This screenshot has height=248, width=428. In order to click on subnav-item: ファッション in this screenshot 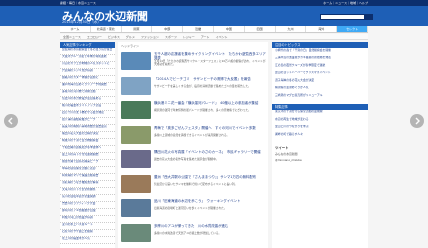, I will do `click(150, 36)`.